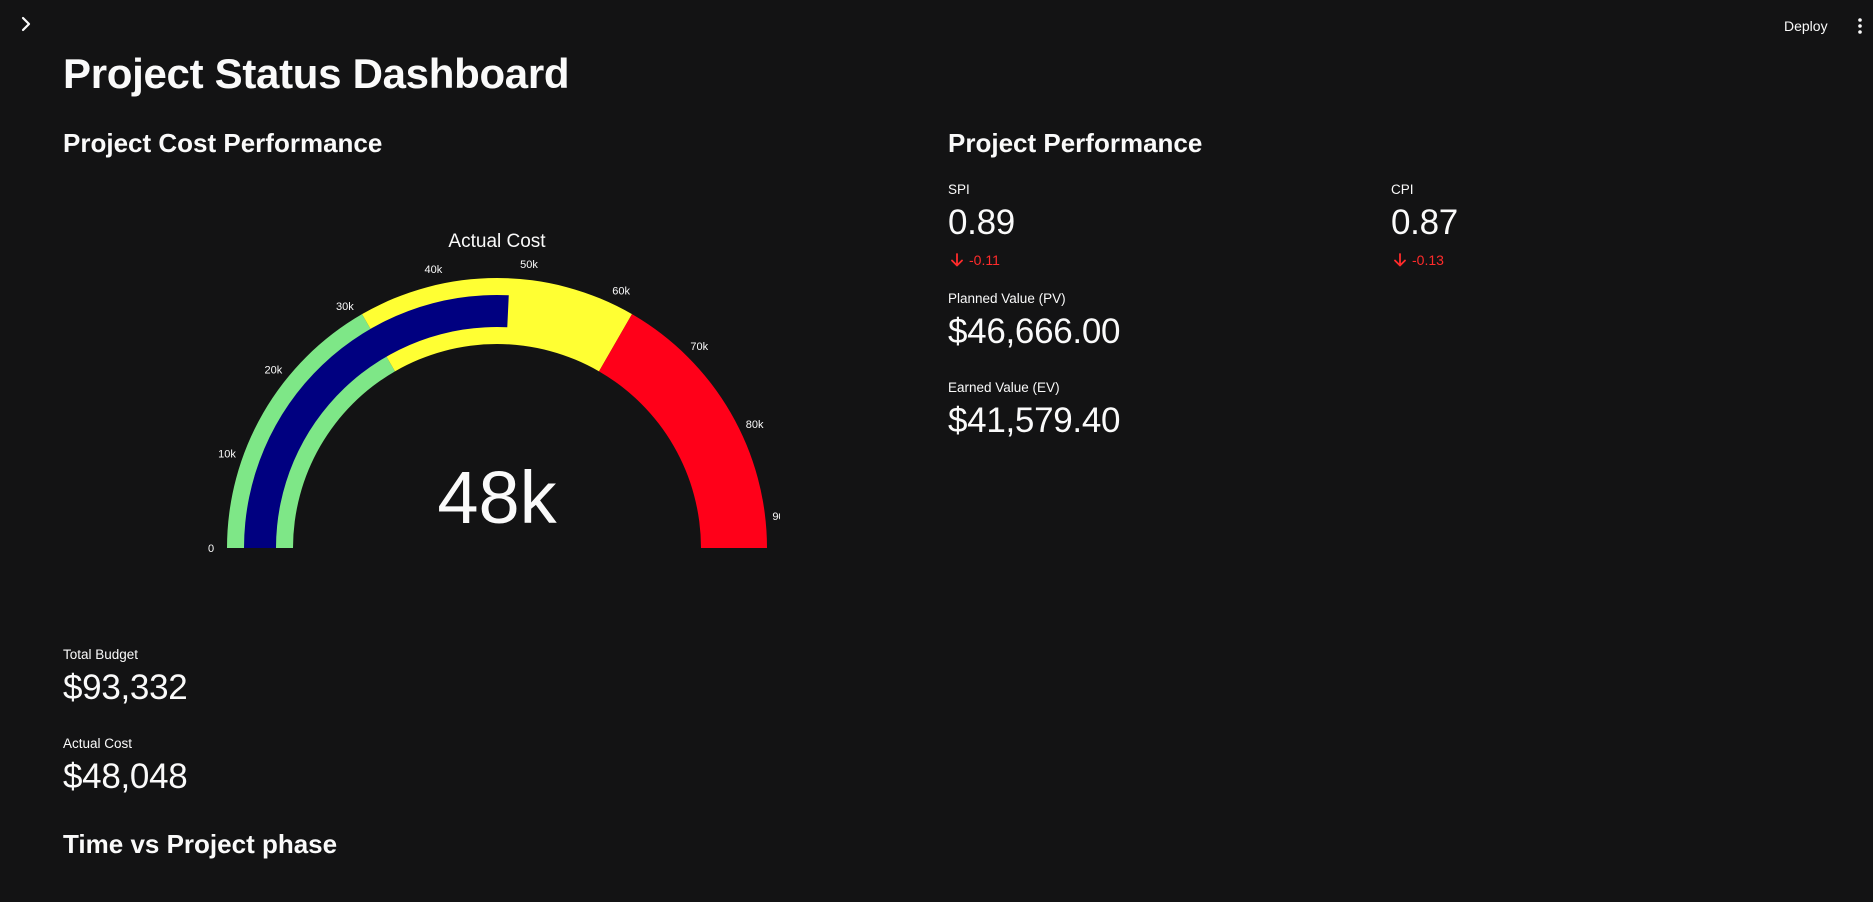 The width and height of the screenshot is (1873, 902). Describe the element at coordinates (1424, 222) in the screenshot. I see `cpi-value: 0.87` at that location.